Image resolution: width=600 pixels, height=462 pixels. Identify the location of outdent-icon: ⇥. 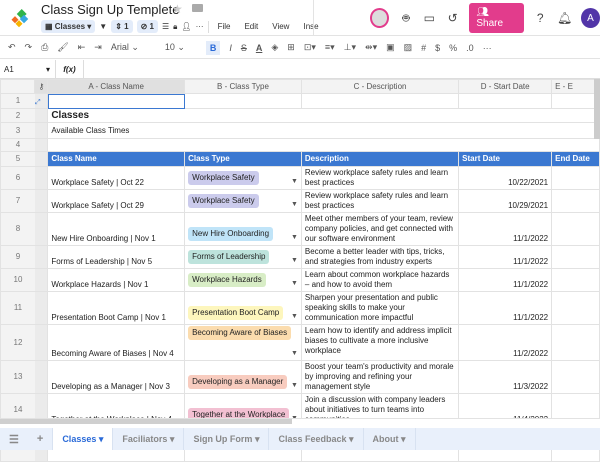
(98, 47).